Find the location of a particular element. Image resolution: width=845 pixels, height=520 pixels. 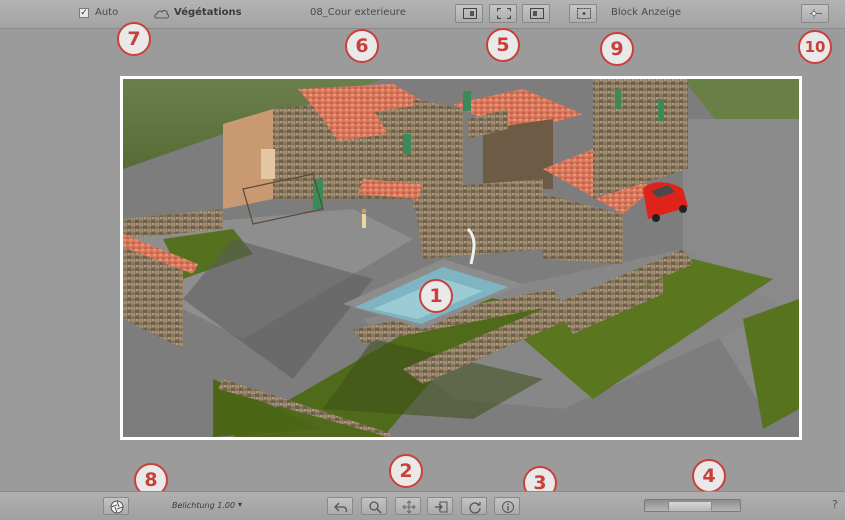

pan-icon is located at coordinates (409, 507).